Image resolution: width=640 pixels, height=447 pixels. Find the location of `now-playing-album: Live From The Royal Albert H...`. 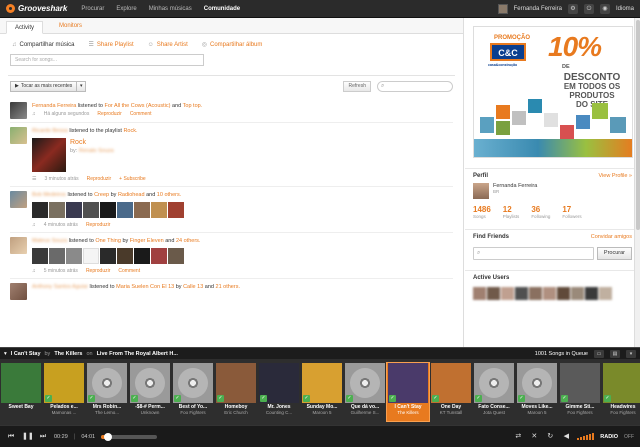

now-playing-album: Live From The Royal Albert H... is located at coordinates (137, 354).